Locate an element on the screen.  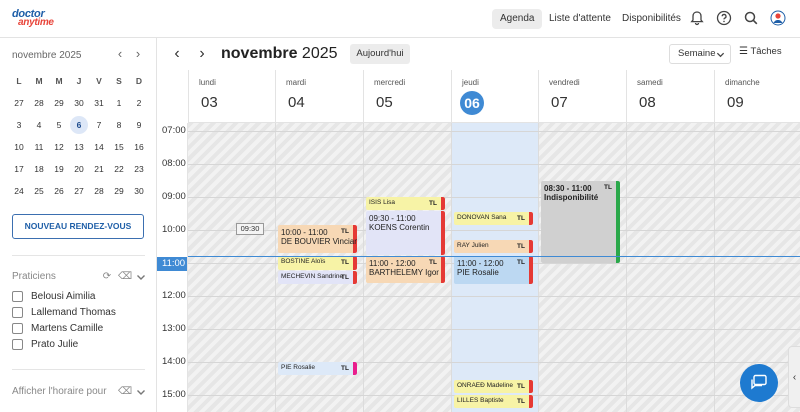
logo: doctor anytime is located at coordinates (36, 19).